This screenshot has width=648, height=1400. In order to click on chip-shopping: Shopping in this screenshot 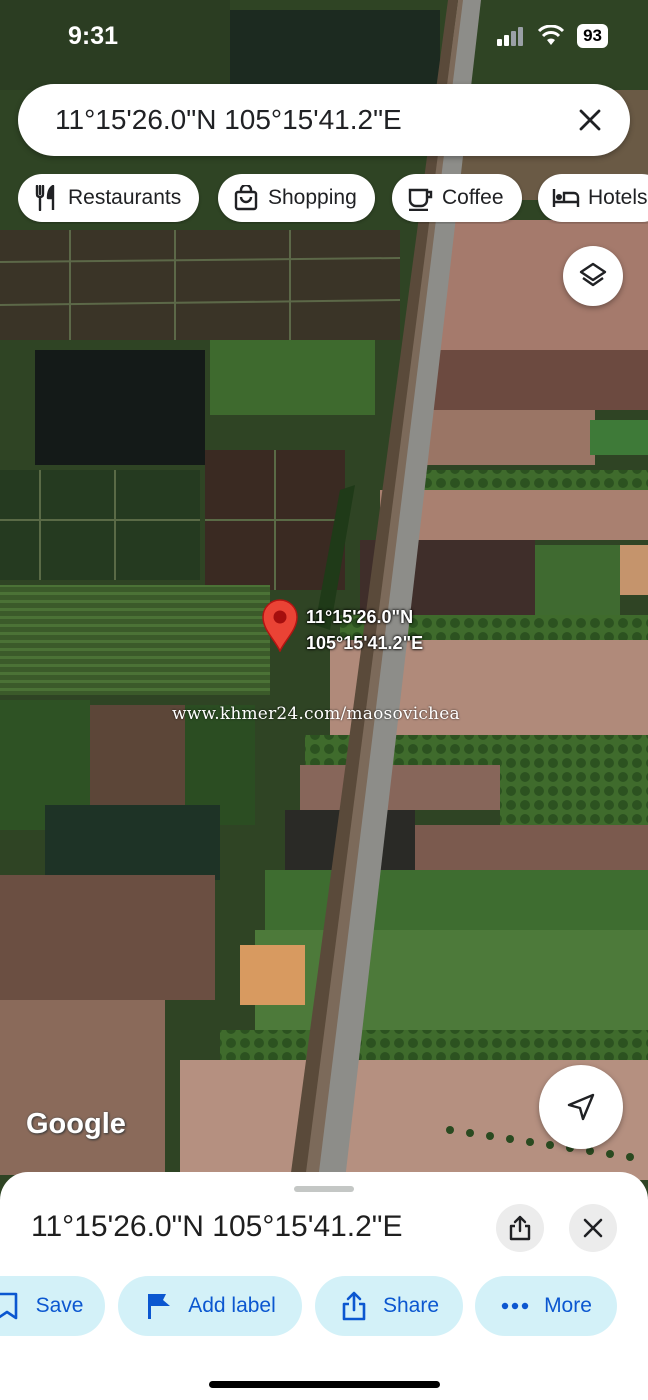, I will do `click(296, 198)`.